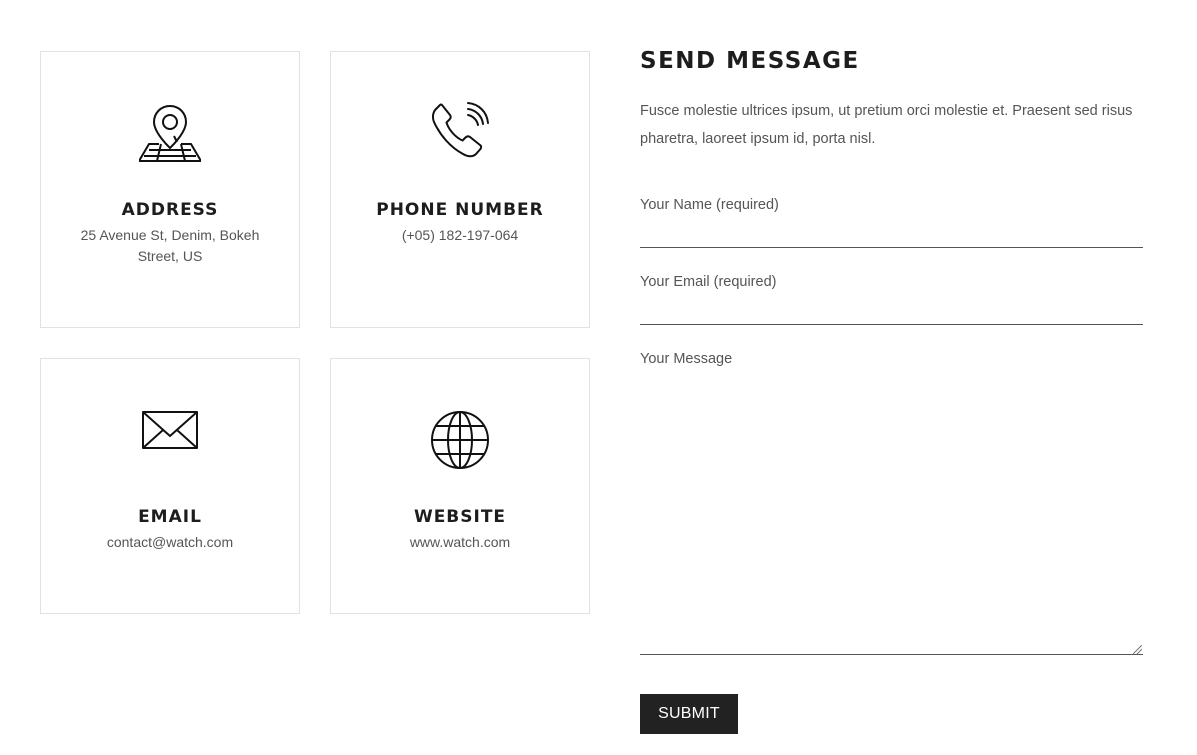 The image size is (1197, 755). Describe the element at coordinates (460, 189) in the screenshot. I see `phone-card: PHONE NUMBER (+05) 182-197-064` at that location.